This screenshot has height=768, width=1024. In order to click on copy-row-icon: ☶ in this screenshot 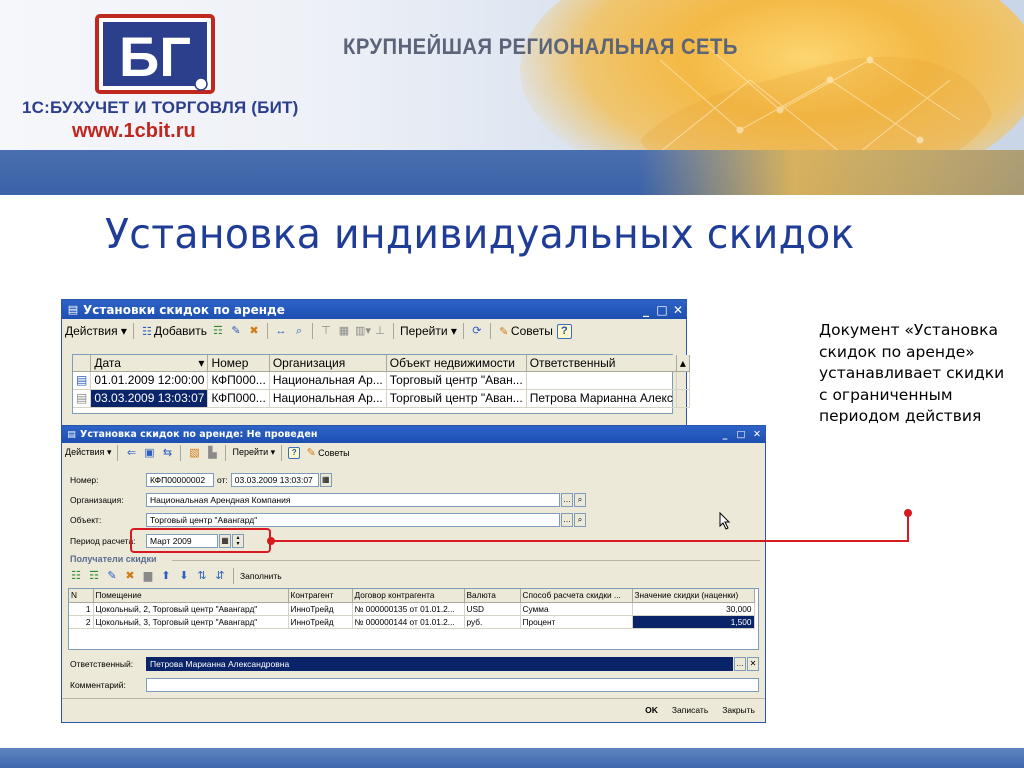, I will do `click(94, 576)`.